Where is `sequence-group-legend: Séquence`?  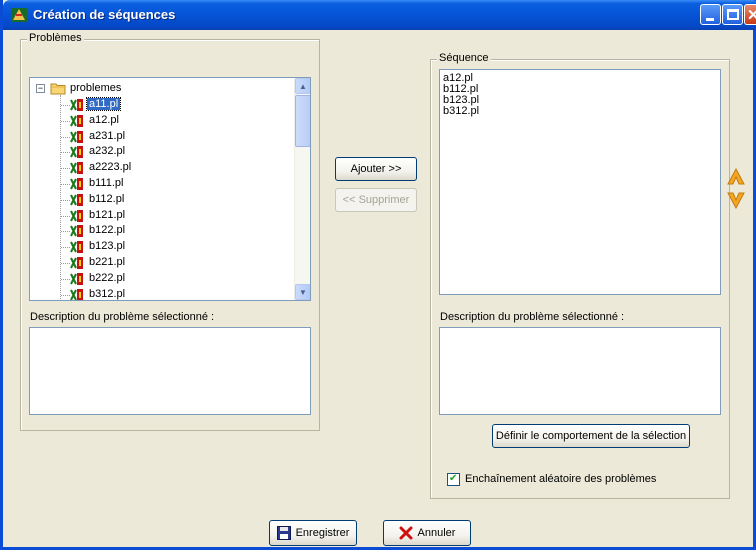
sequence-group-legend: Séquence is located at coordinates (464, 58).